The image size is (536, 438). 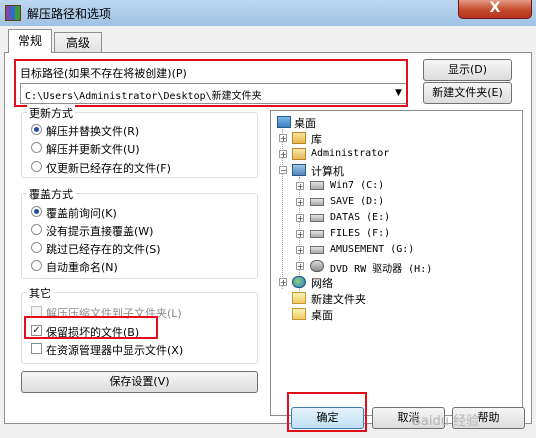 What do you see at coordinates (36, 129) in the screenshot?
I see `radio-replace` at bounding box center [36, 129].